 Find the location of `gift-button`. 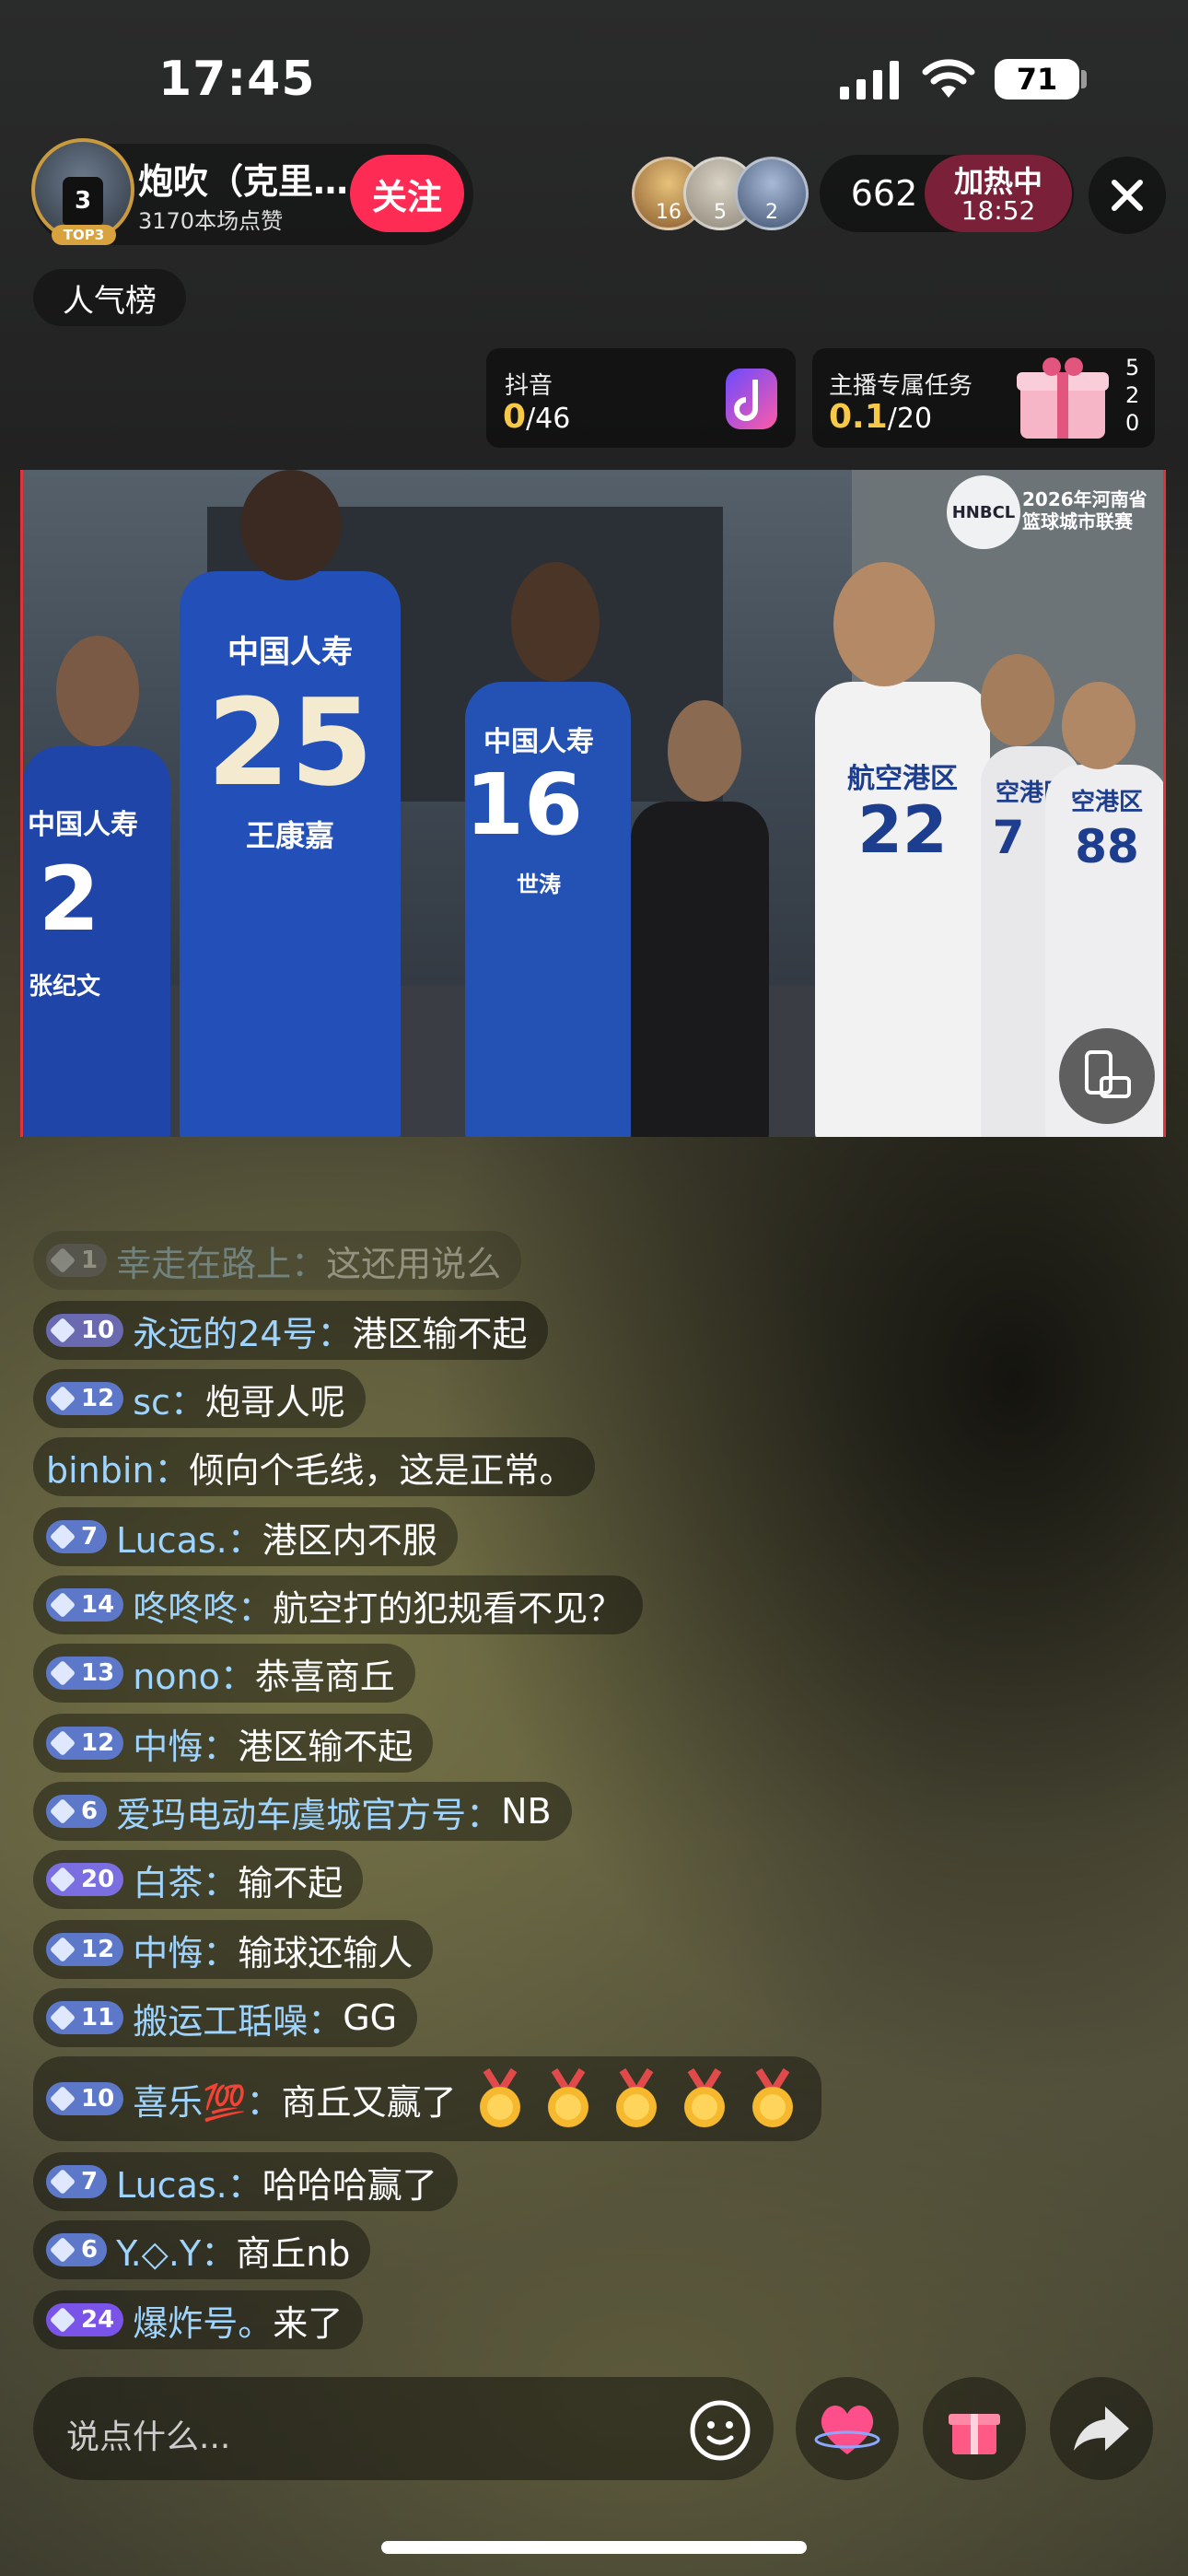

gift-button is located at coordinates (974, 2428).